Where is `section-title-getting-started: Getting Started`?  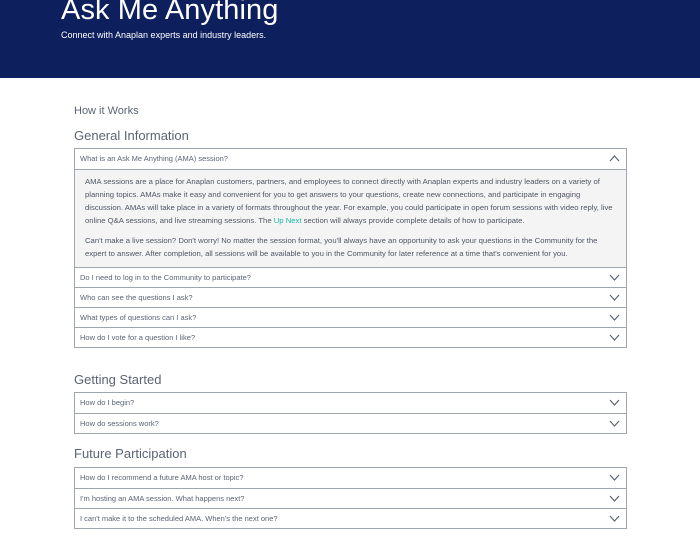
section-title-getting-started: Getting Started is located at coordinates (118, 379).